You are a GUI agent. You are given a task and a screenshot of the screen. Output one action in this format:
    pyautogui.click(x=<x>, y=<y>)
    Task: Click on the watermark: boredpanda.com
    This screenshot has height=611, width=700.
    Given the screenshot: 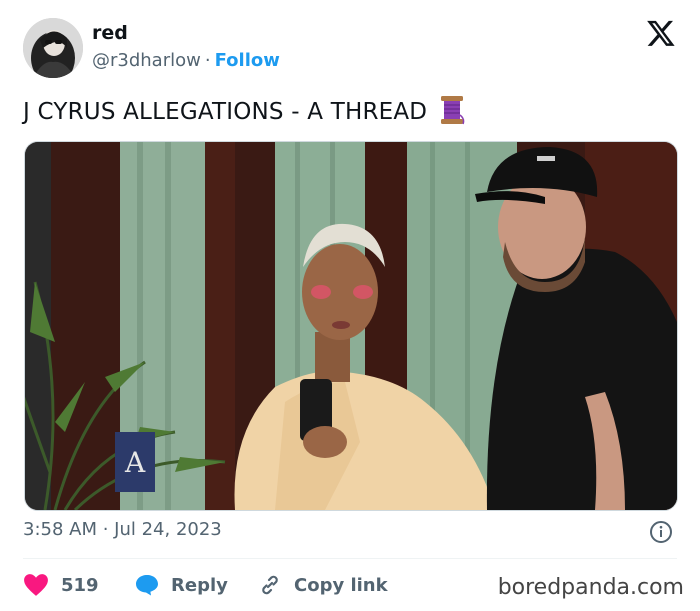 What is the action you would take?
    pyautogui.click(x=590, y=587)
    